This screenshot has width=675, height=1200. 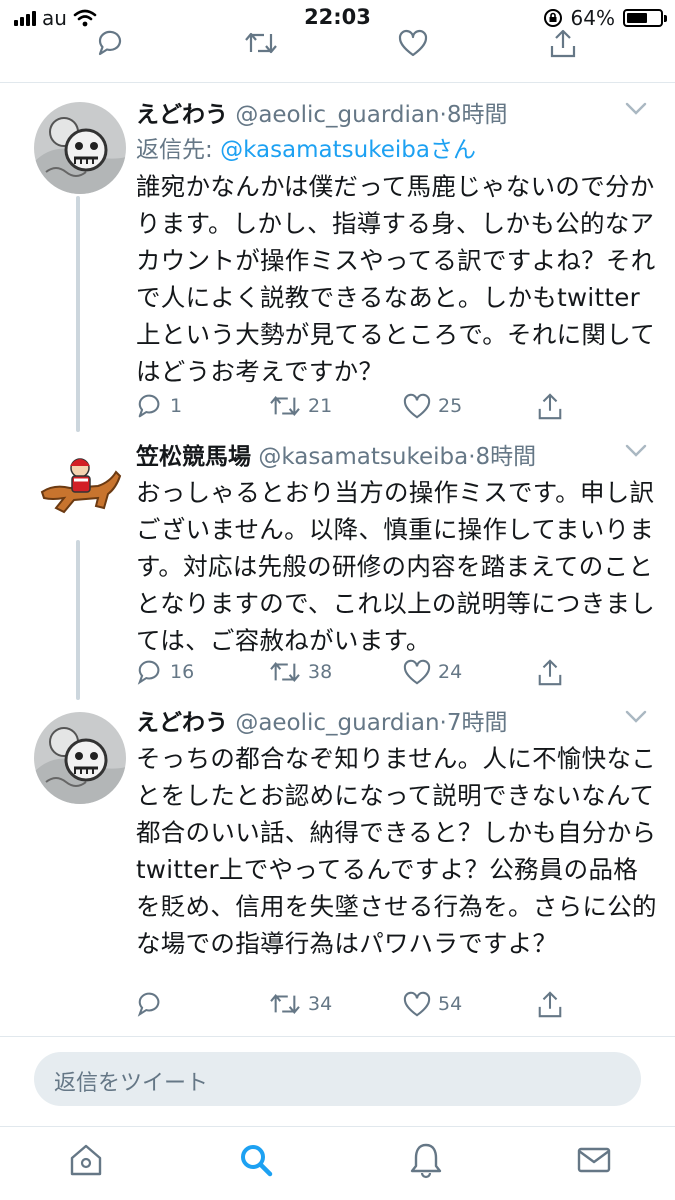 I want to click on reply-button: 1, so click(x=159, y=406).